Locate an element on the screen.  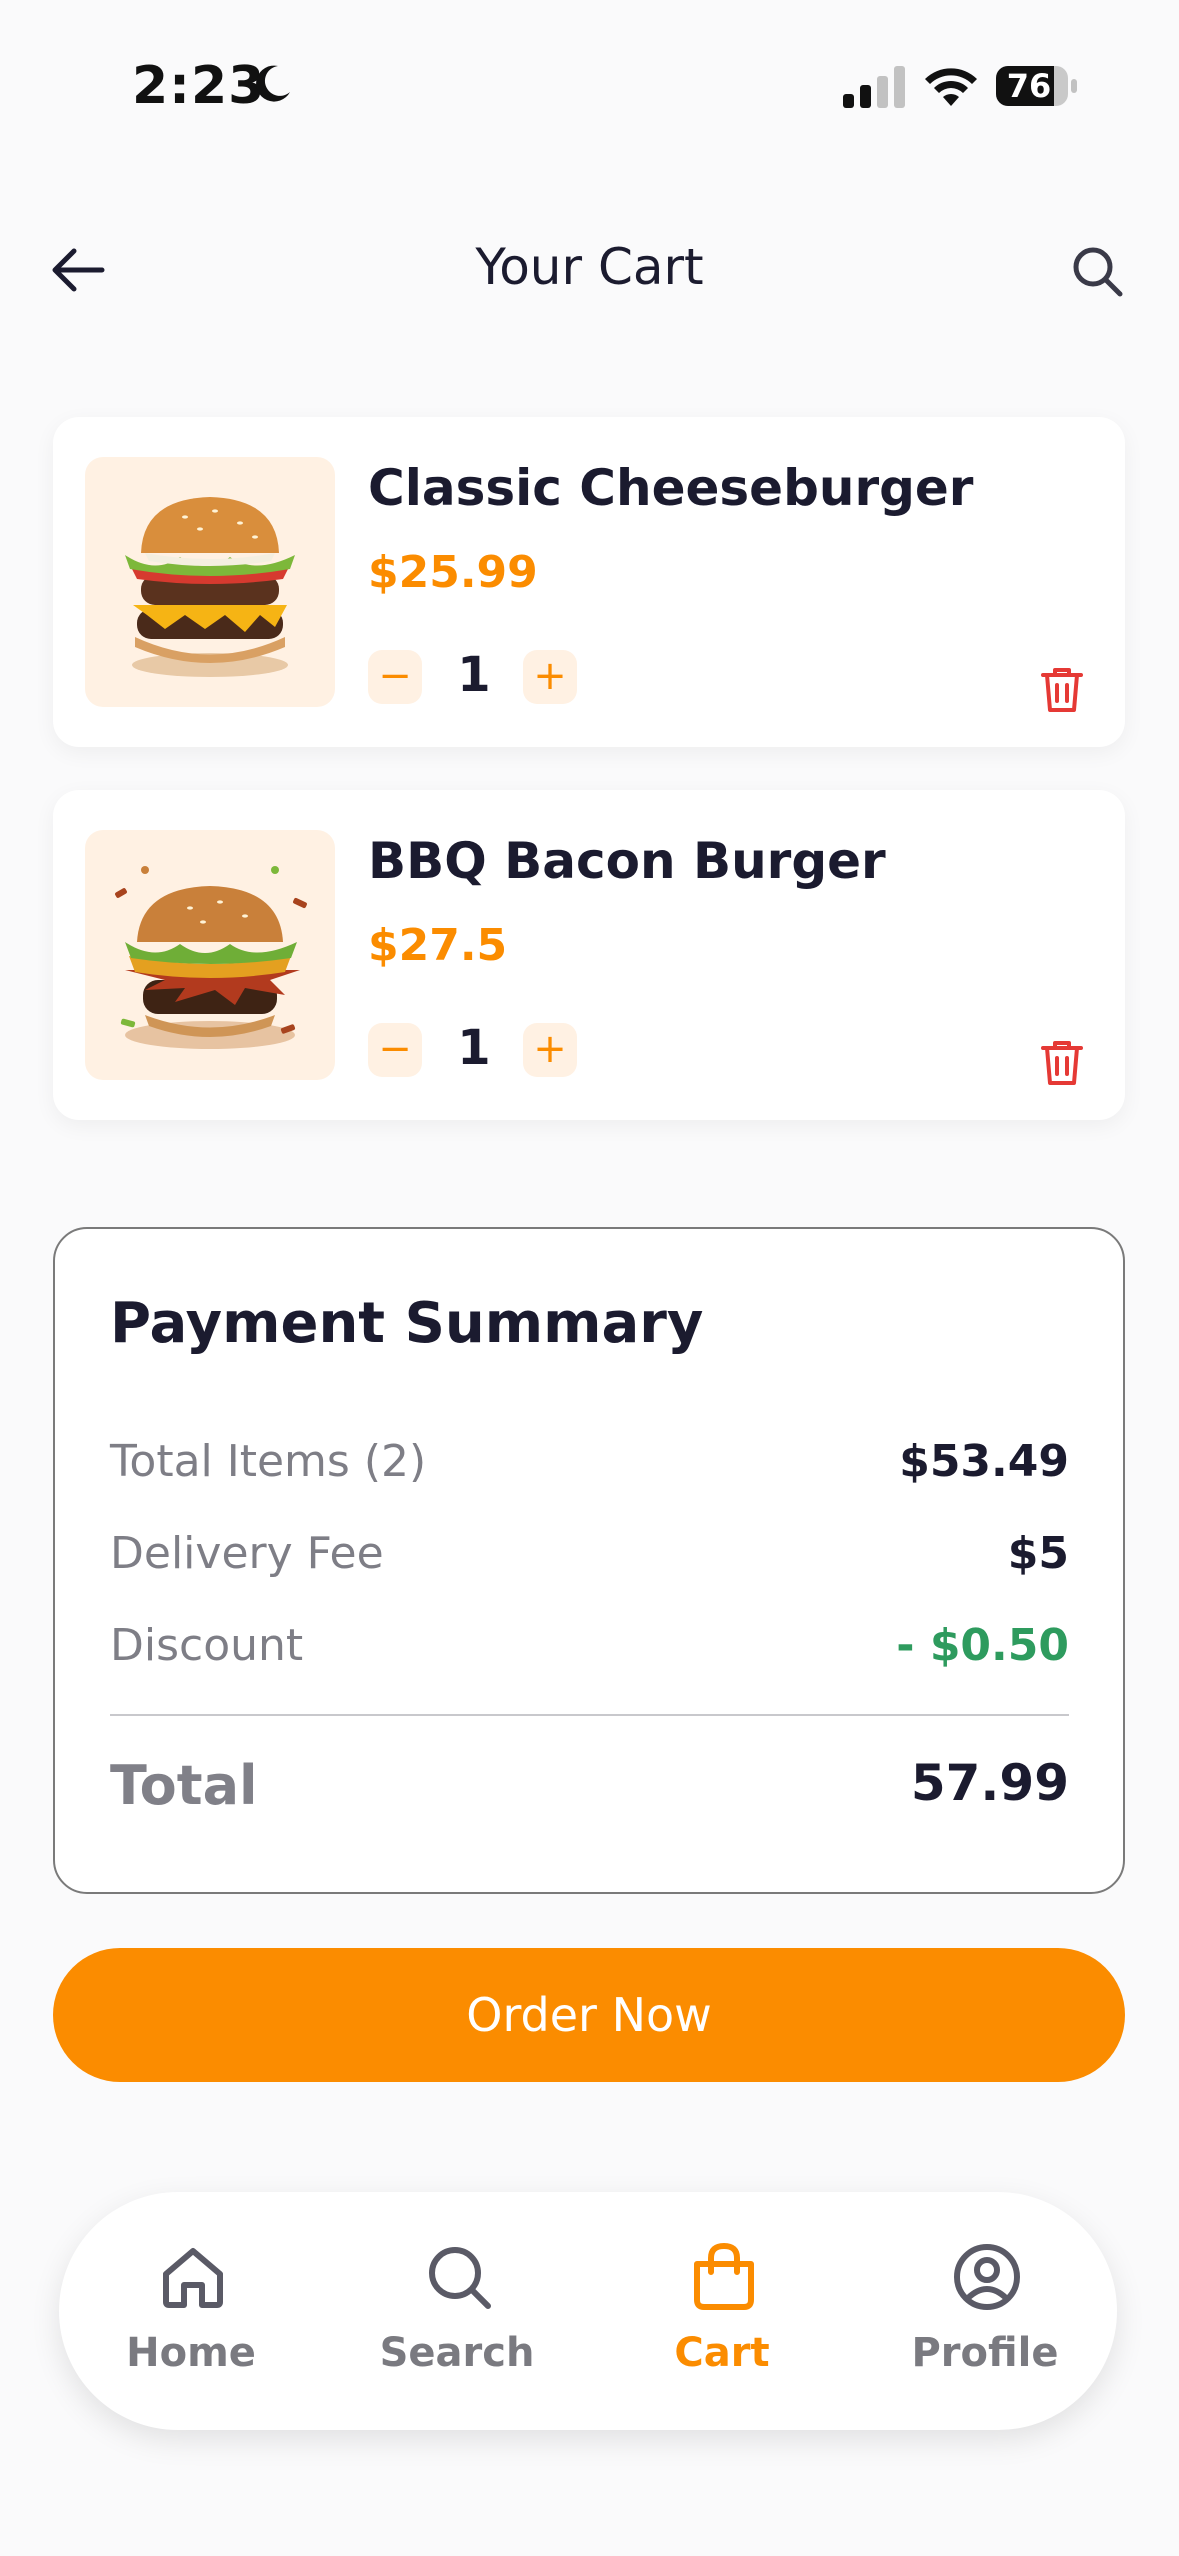
bbq-burger-illustration is located at coordinates (211, 957).